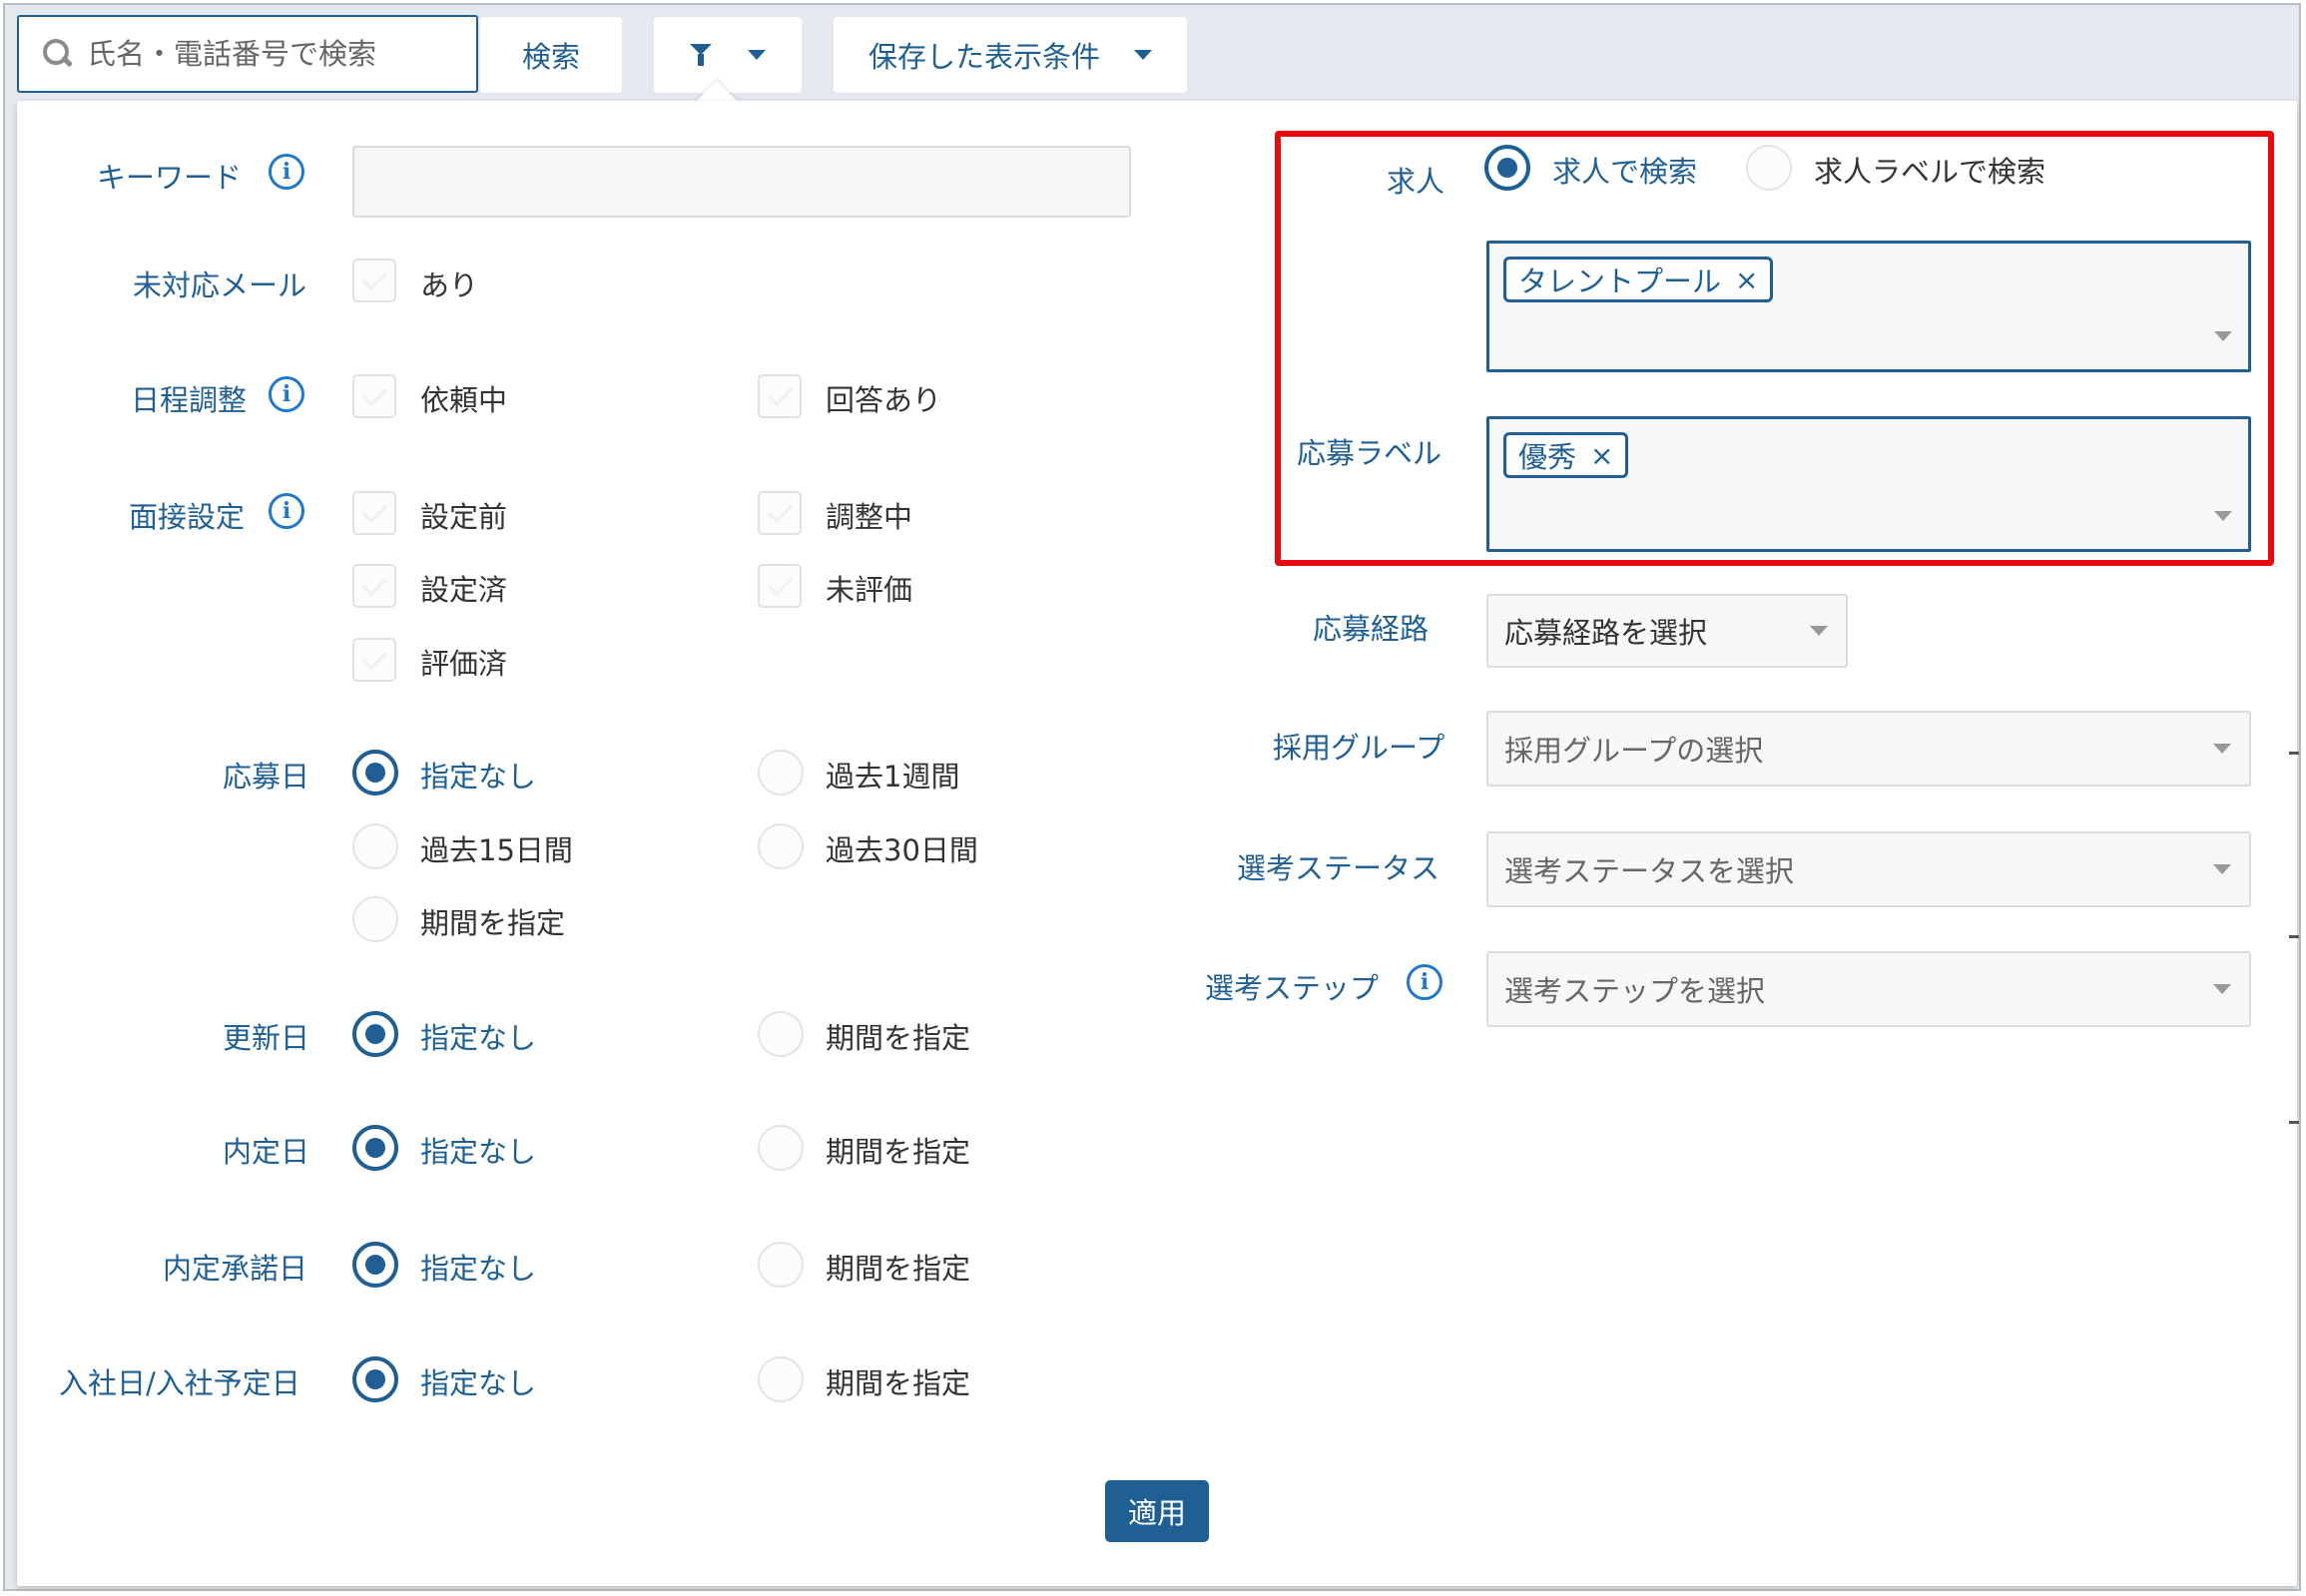 The height and width of the screenshot is (1596, 2306). What do you see at coordinates (1774, 348) in the screenshot?
I see `highlight-box` at bounding box center [1774, 348].